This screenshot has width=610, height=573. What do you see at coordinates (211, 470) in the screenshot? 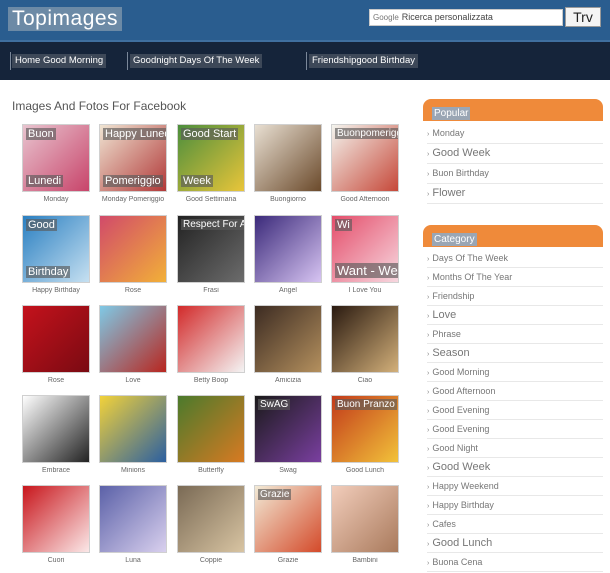
I see `image-caption: Butterfly` at bounding box center [211, 470].